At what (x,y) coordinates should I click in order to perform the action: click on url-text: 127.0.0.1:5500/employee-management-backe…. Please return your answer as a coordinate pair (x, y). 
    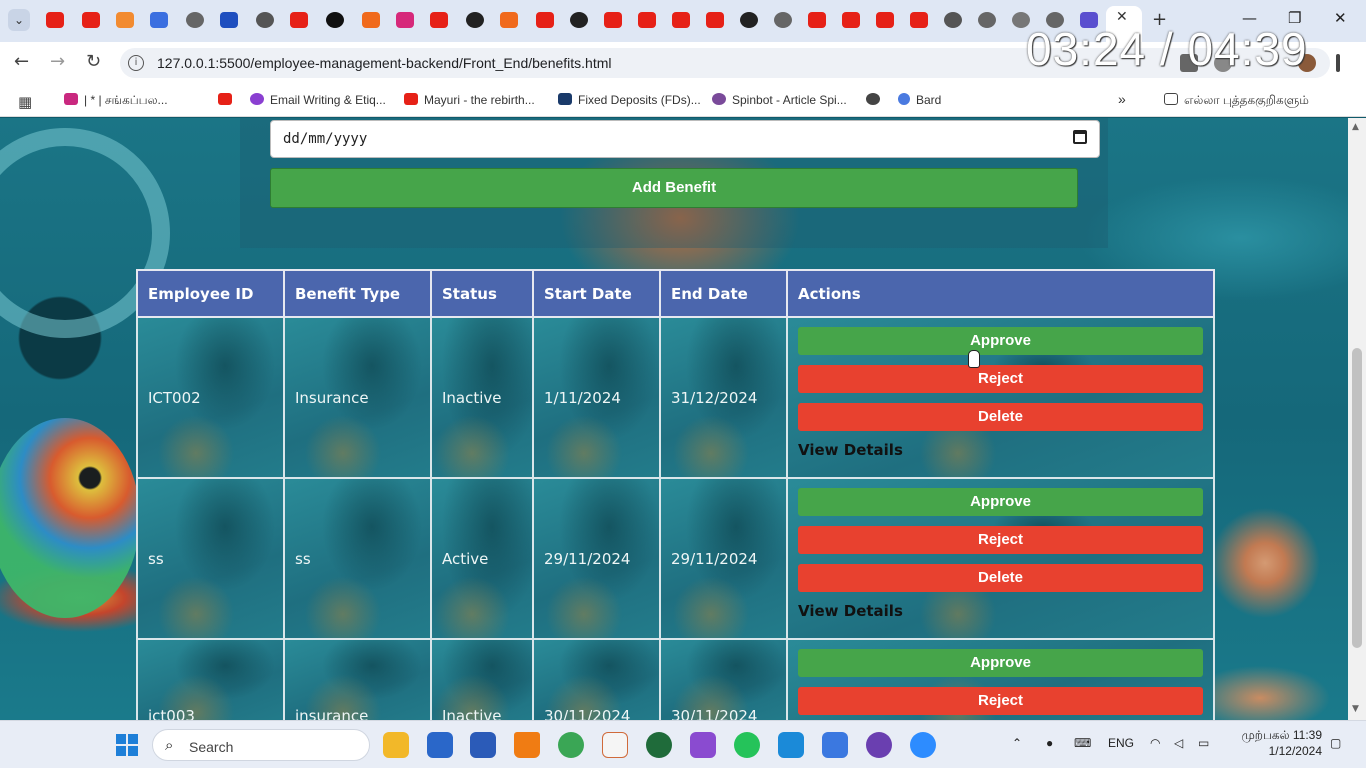
    Looking at the image, I should click on (384, 63).